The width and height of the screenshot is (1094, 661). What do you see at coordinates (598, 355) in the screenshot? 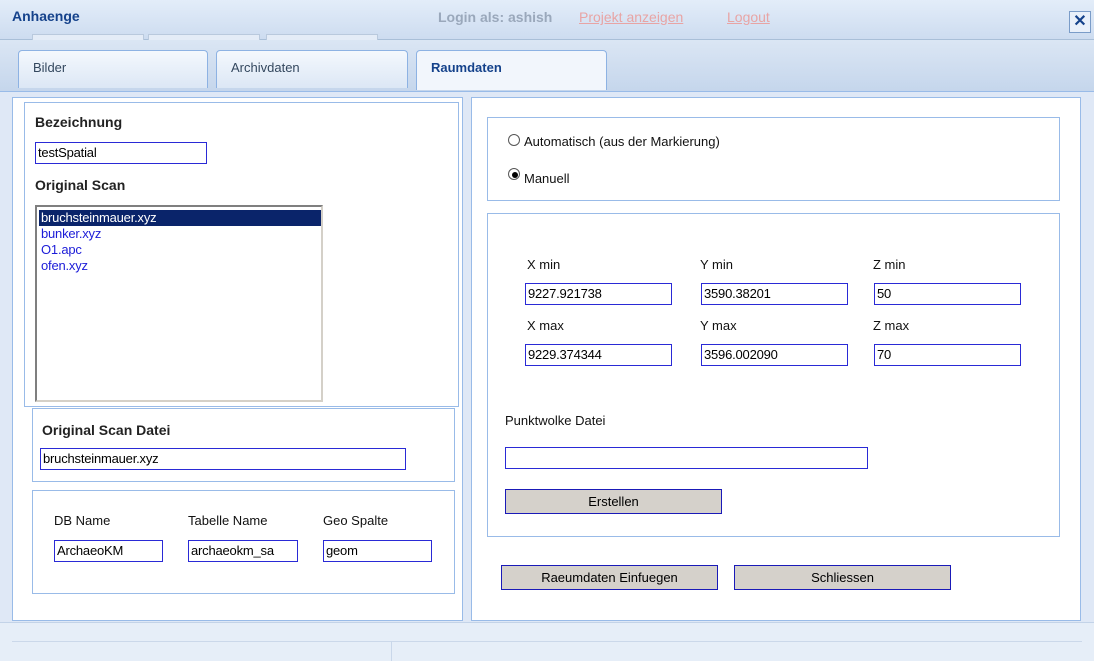
I see `xmax-field: 9229.374344` at bounding box center [598, 355].